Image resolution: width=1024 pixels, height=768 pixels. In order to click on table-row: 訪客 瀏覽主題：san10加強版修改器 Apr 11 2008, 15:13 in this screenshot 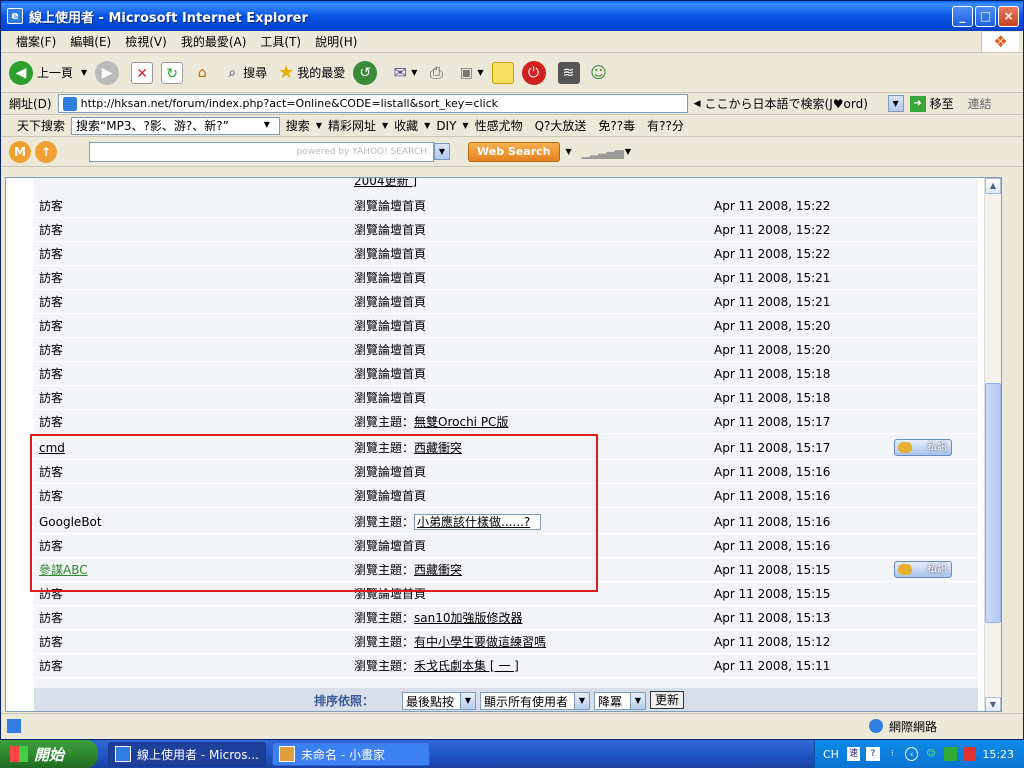, I will do `click(506, 618)`.